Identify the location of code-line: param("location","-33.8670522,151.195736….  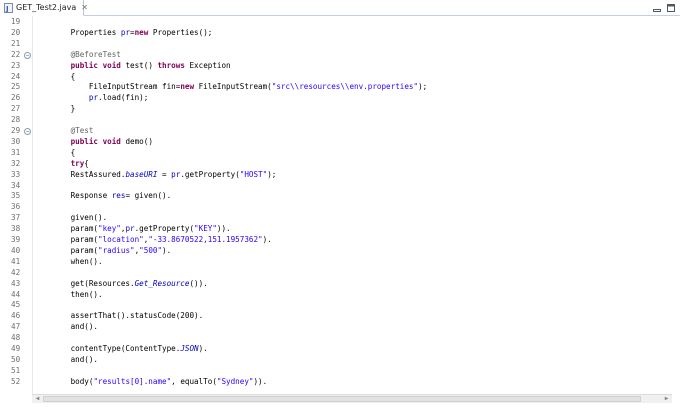
(153, 240).